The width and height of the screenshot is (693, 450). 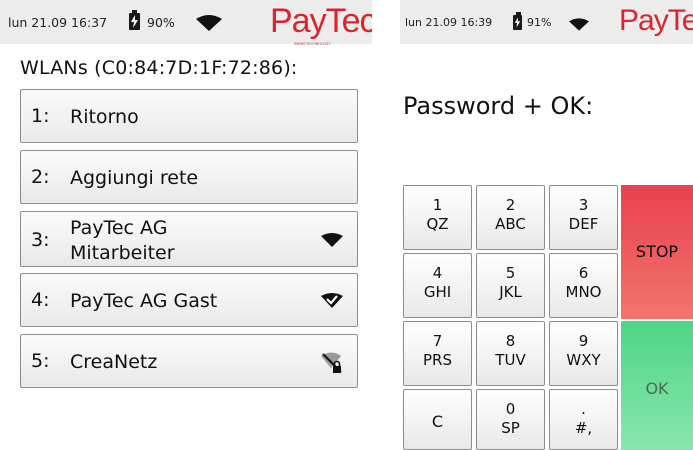 What do you see at coordinates (40, 361) in the screenshot?
I see `menu-item-number: 5:` at bounding box center [40, 361].